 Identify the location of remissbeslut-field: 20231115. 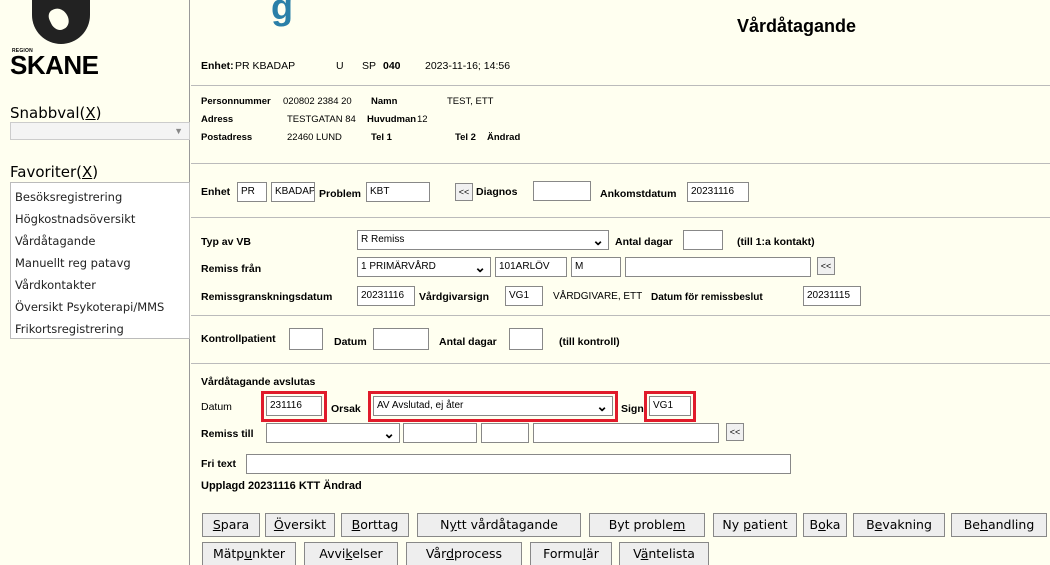
(832, 296).